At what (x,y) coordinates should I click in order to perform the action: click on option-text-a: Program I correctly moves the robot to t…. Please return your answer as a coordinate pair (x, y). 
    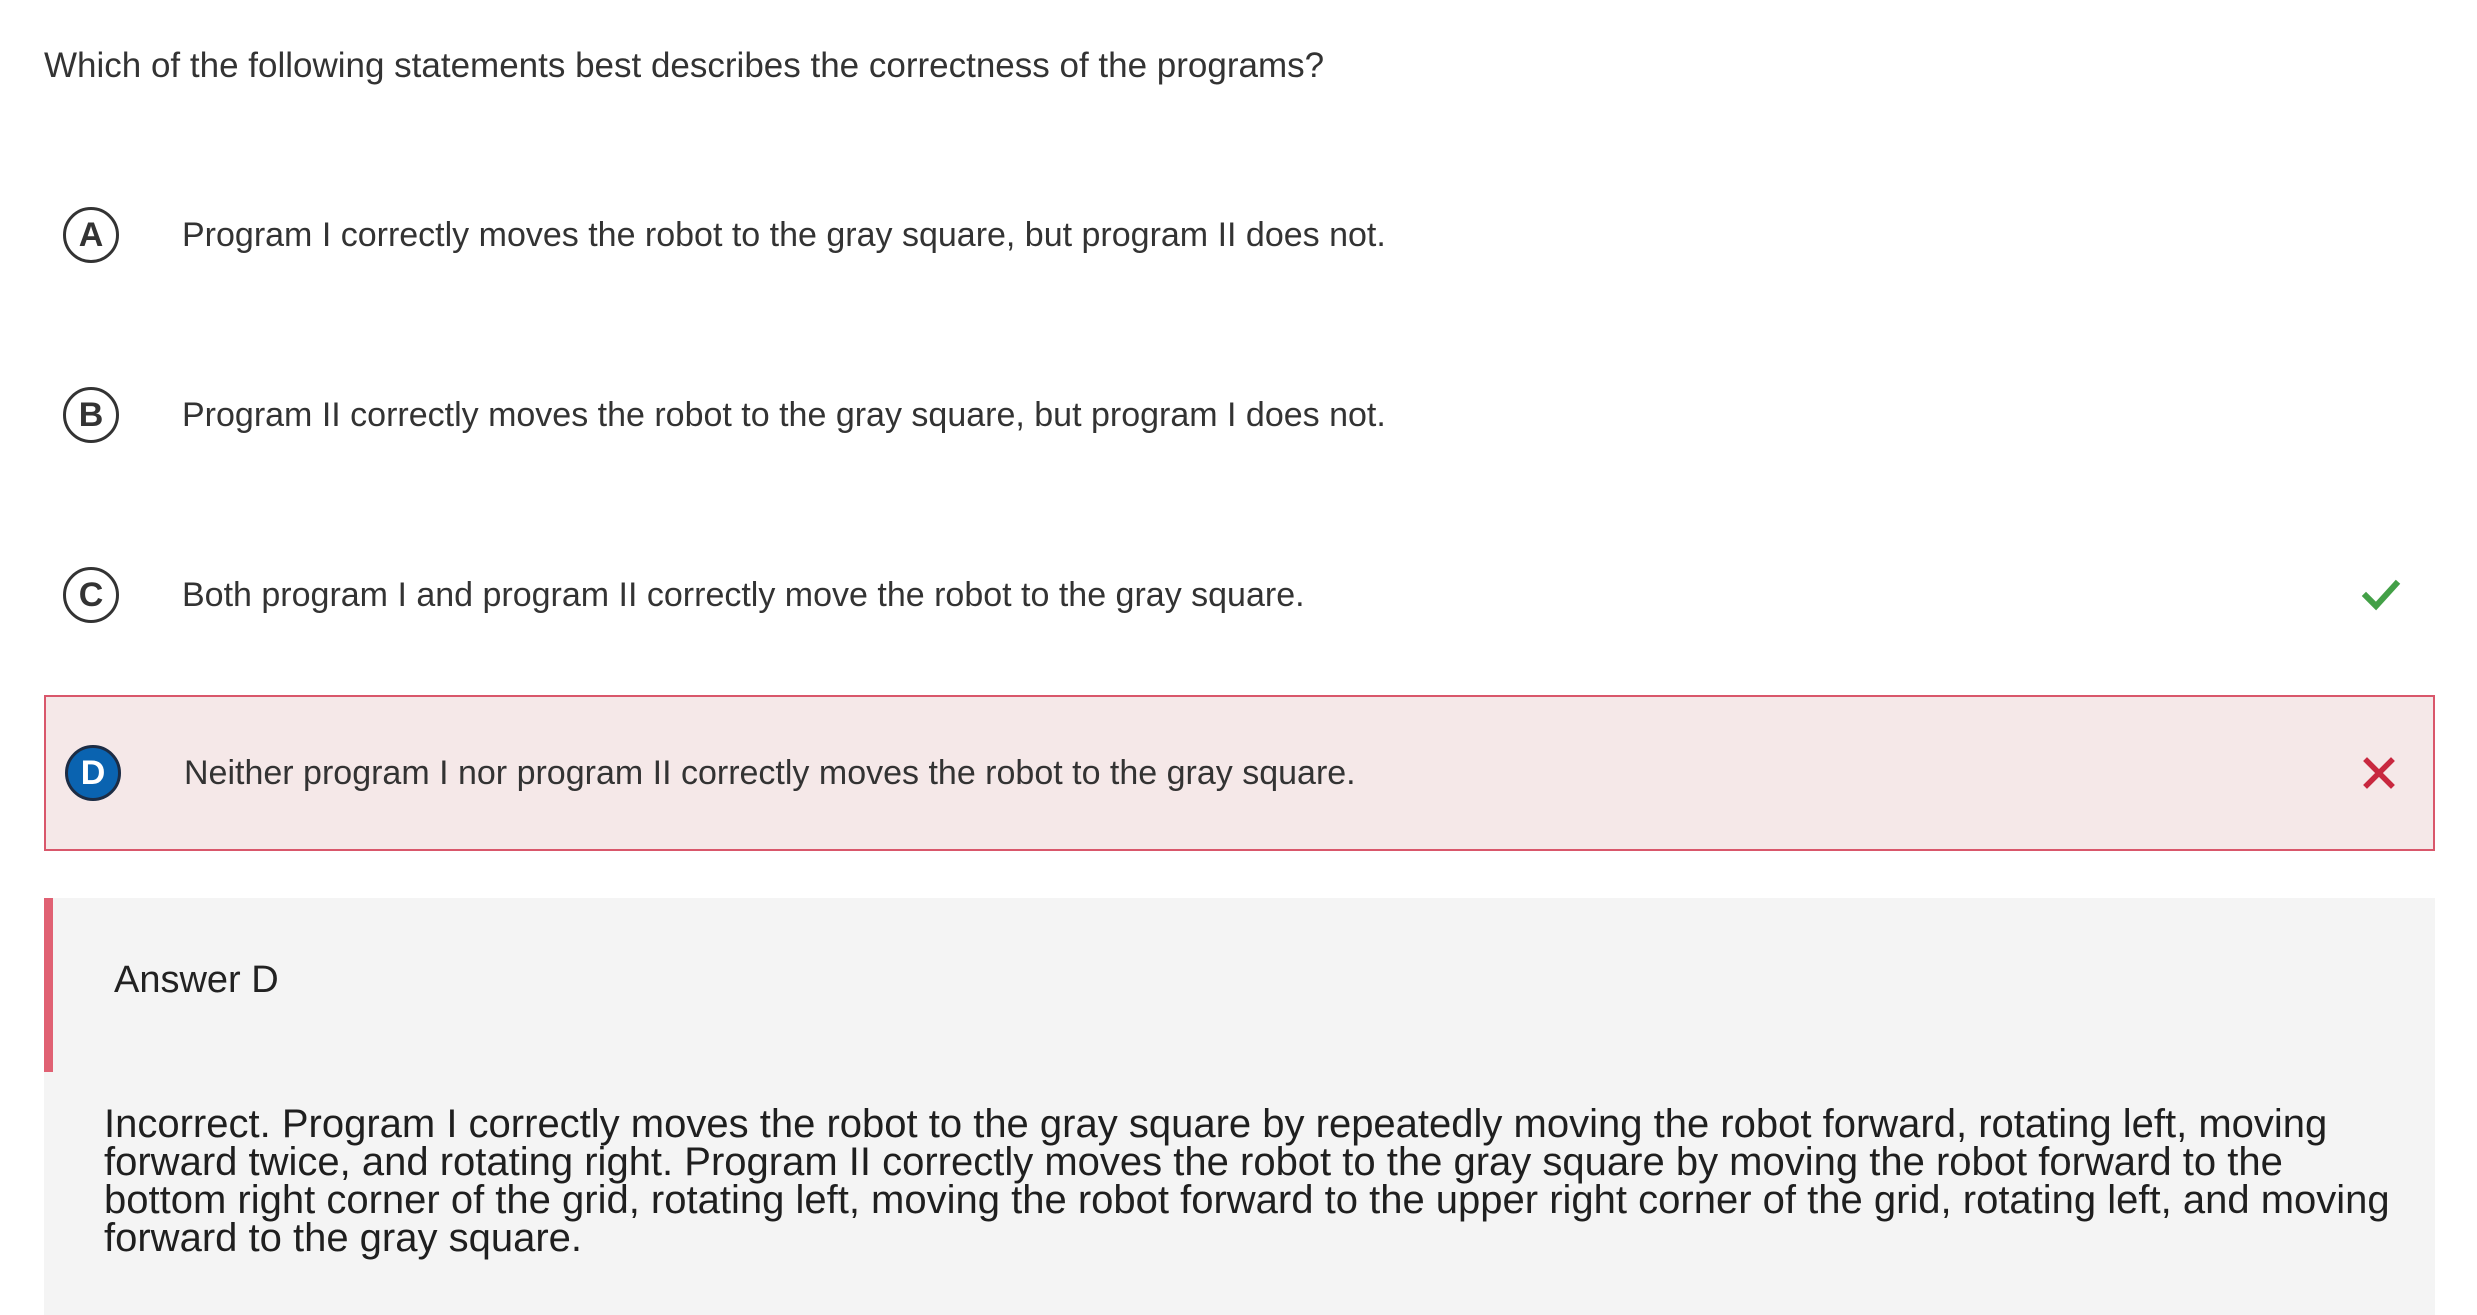
    Looking at the image, I should click on (784, 235).